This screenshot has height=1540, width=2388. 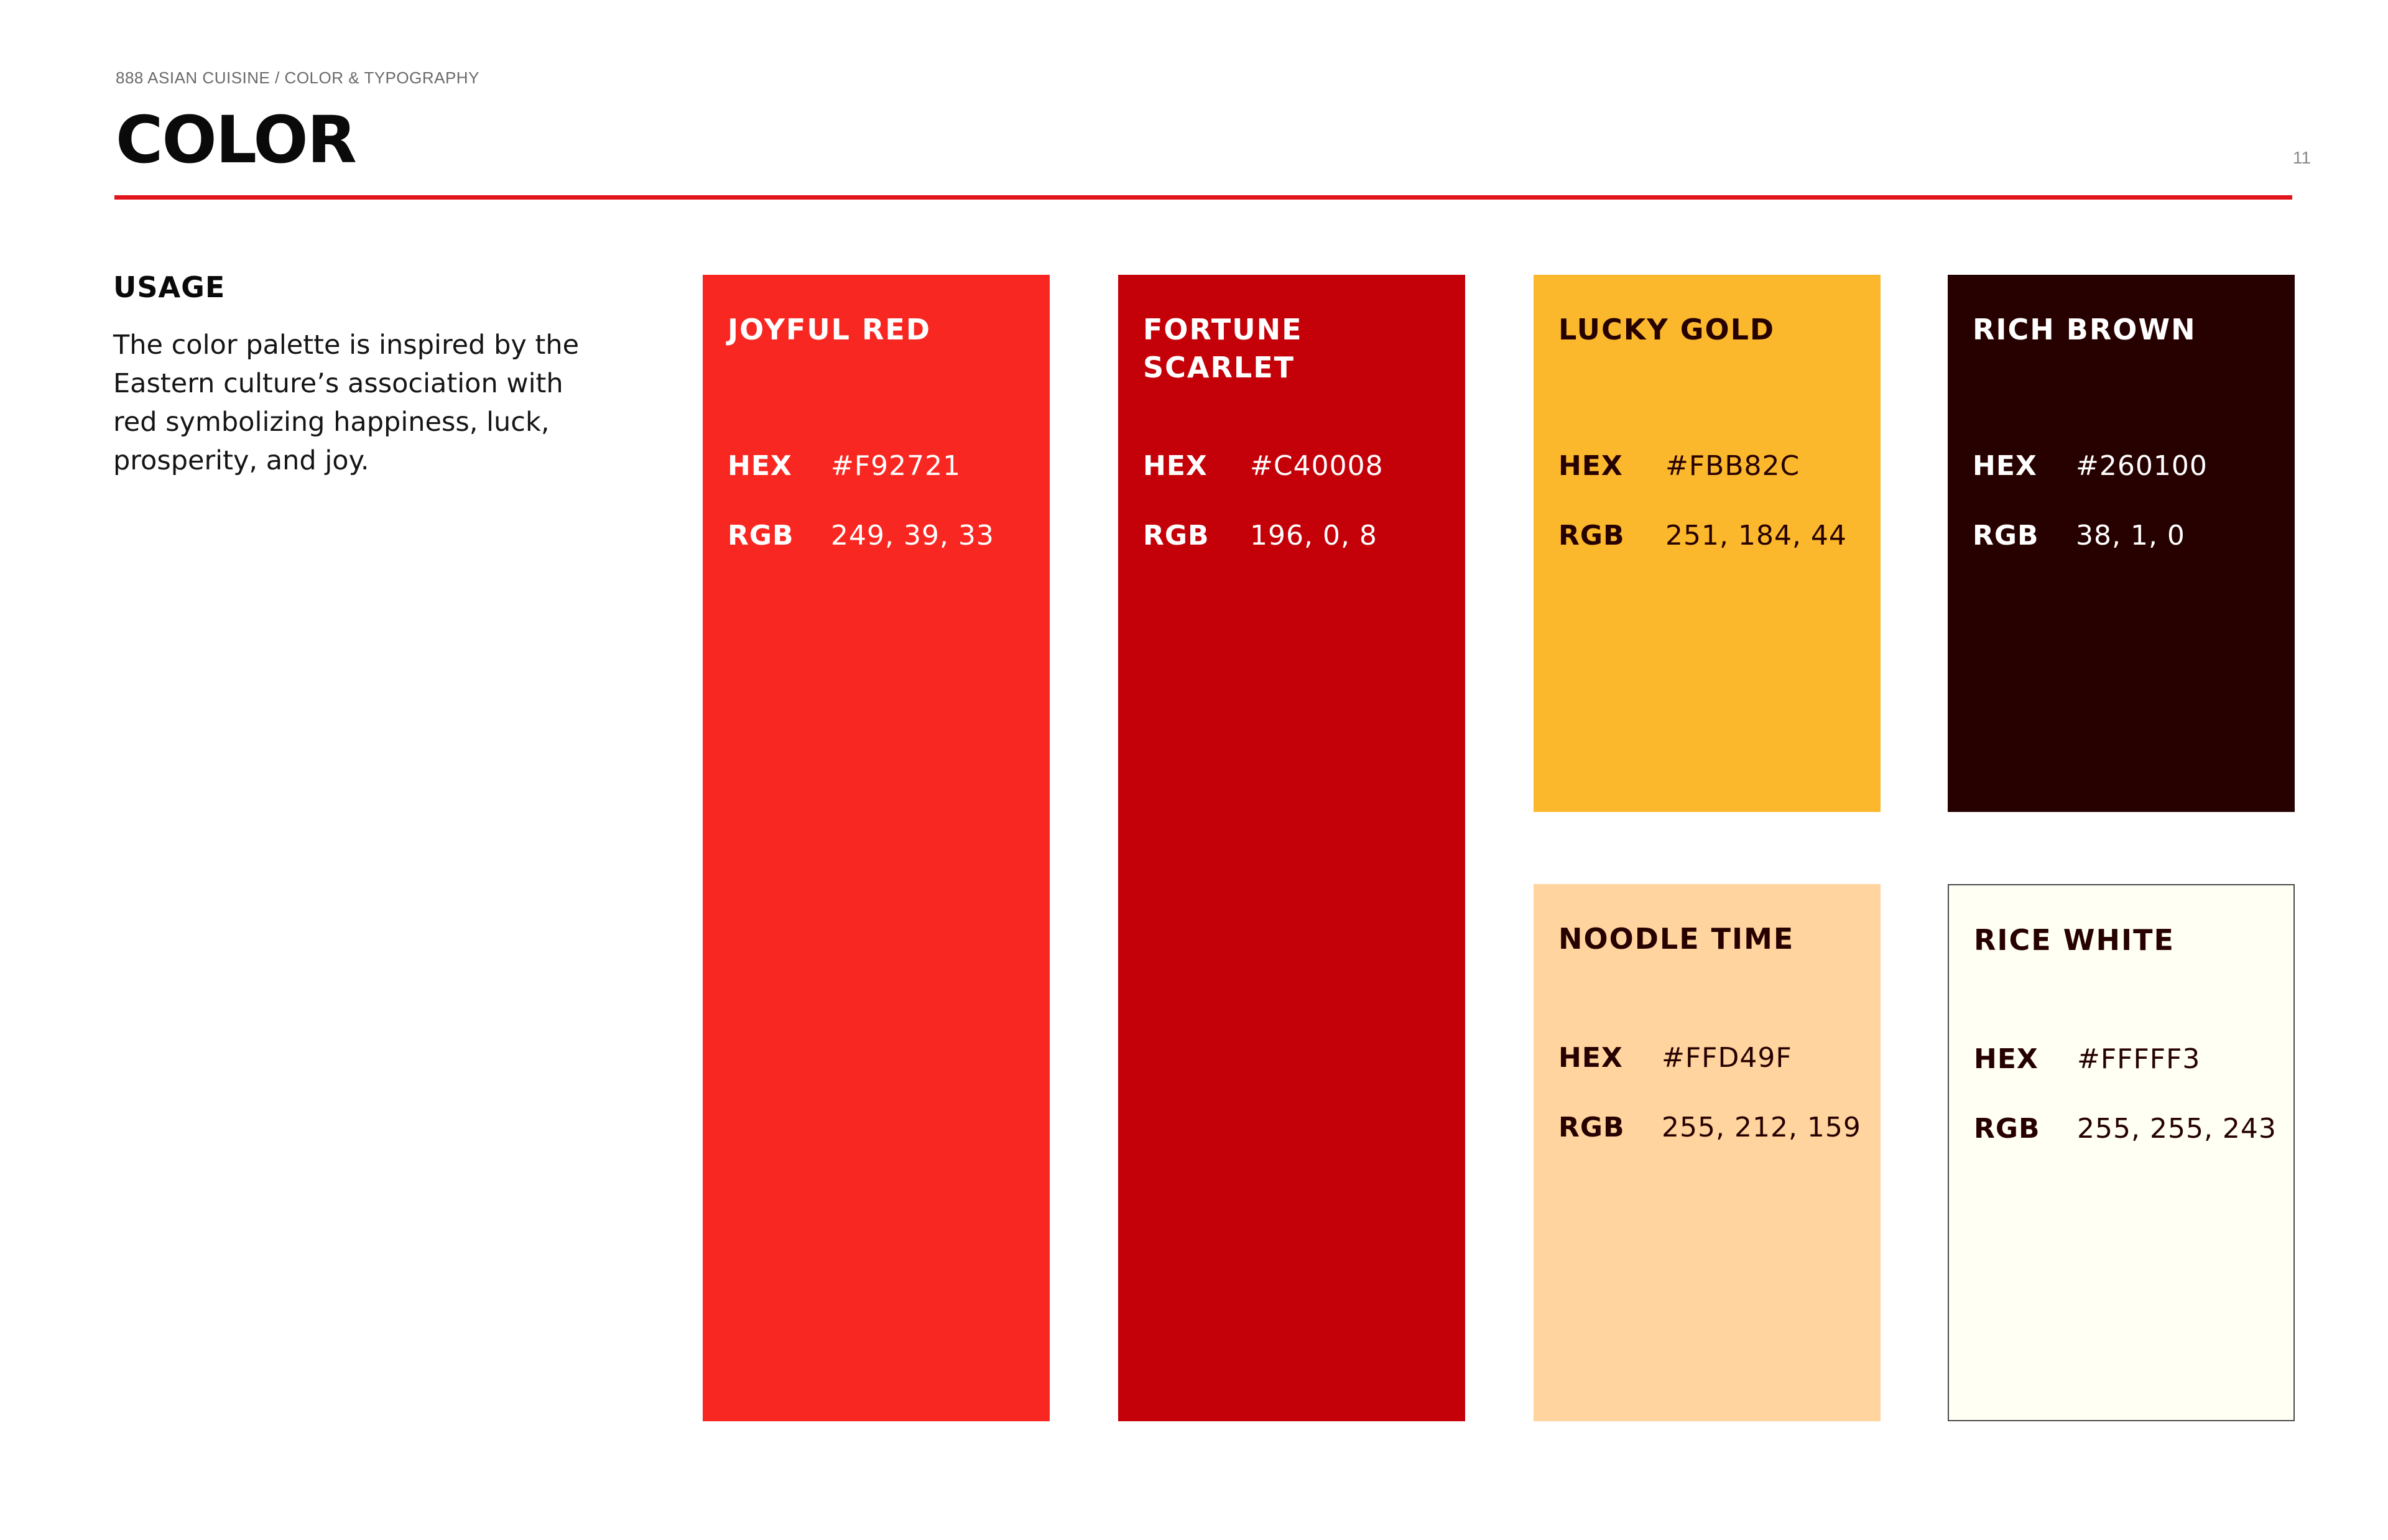 What do you see at coordinates (912, 535) in the screenshot?
I see `rgb-value: 249, 39, 33` at bounding box center [912, 535].